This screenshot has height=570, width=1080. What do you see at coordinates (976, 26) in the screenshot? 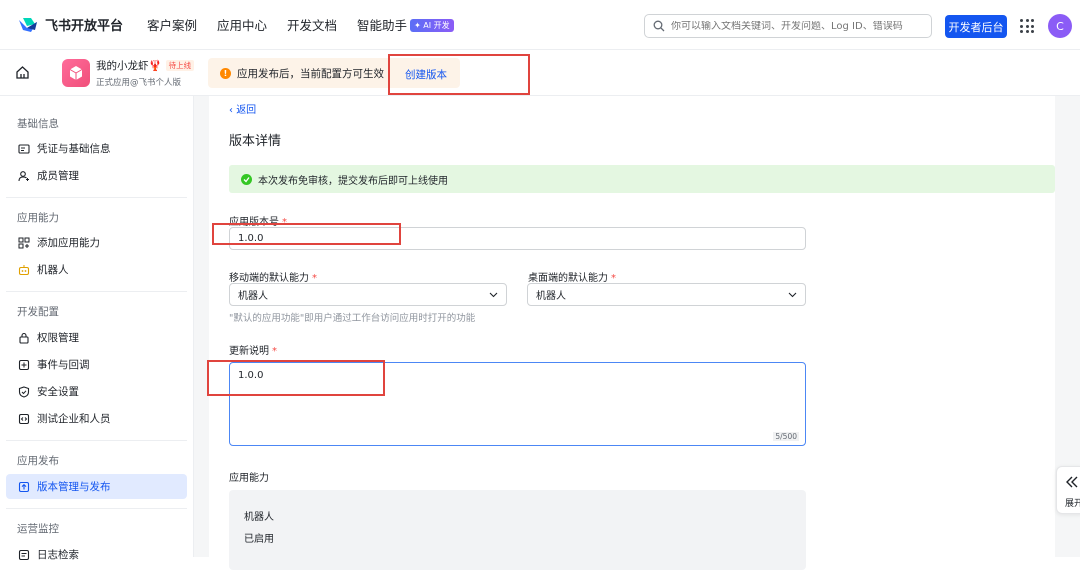
I see `developer-console-button: 开发者后台` at bounding box center [976, 26].